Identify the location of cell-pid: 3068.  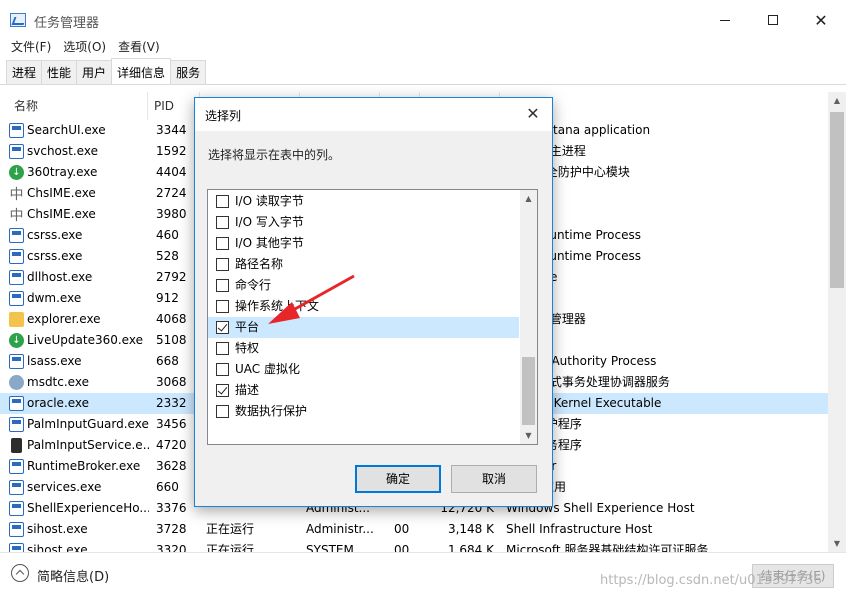
(171, 382).